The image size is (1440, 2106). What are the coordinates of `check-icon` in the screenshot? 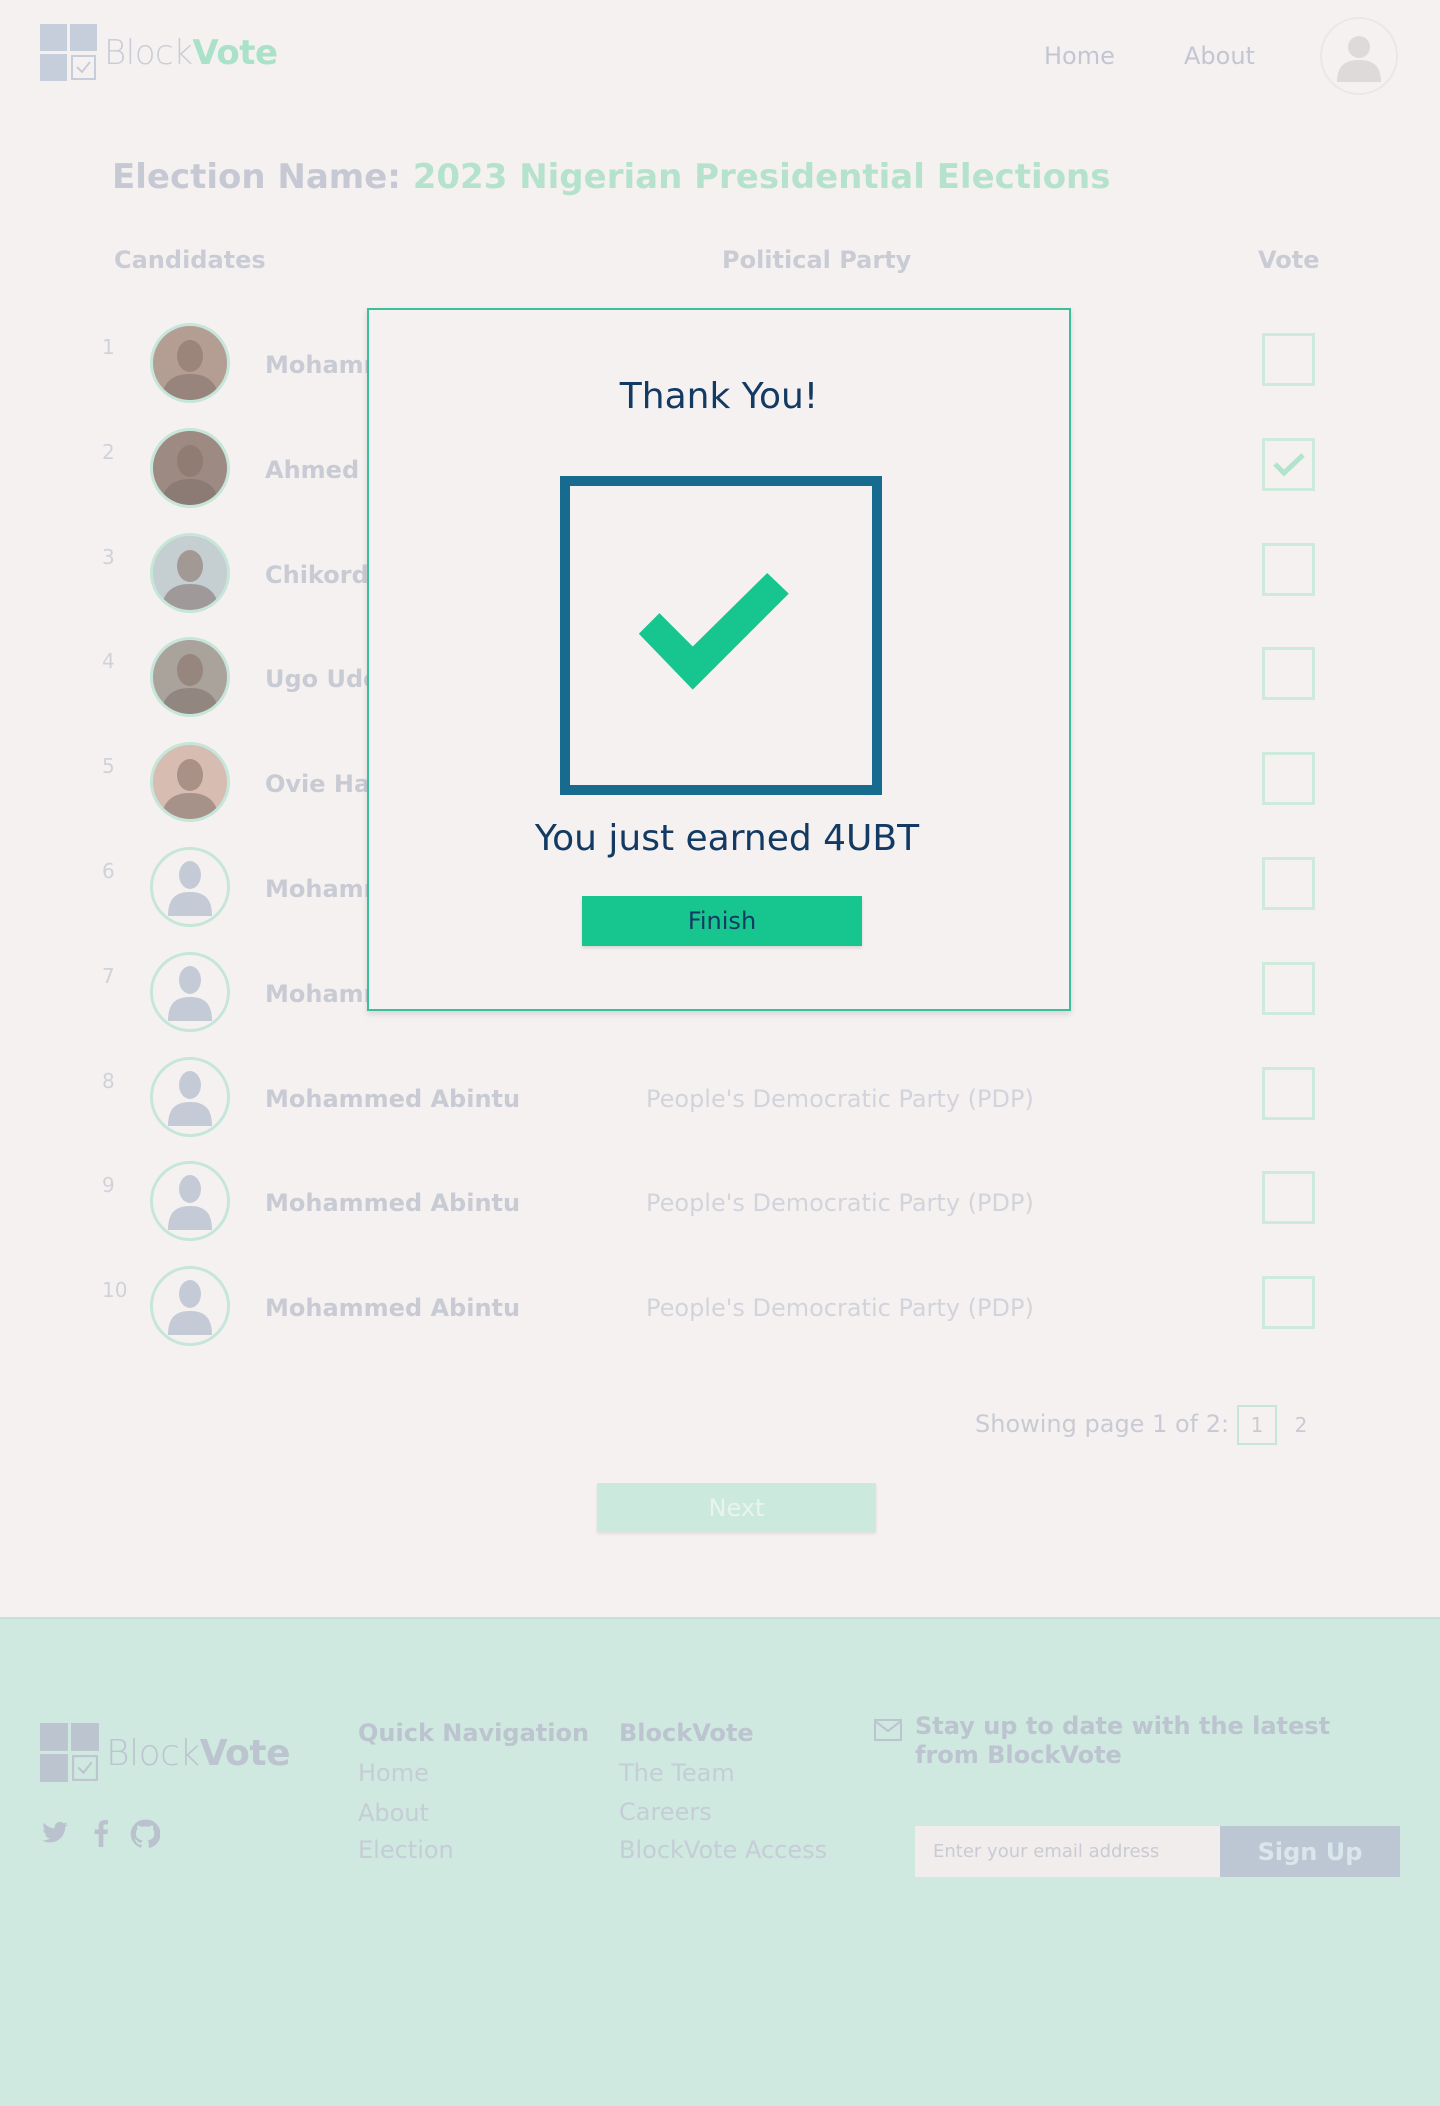 It's located at (1288, 464).